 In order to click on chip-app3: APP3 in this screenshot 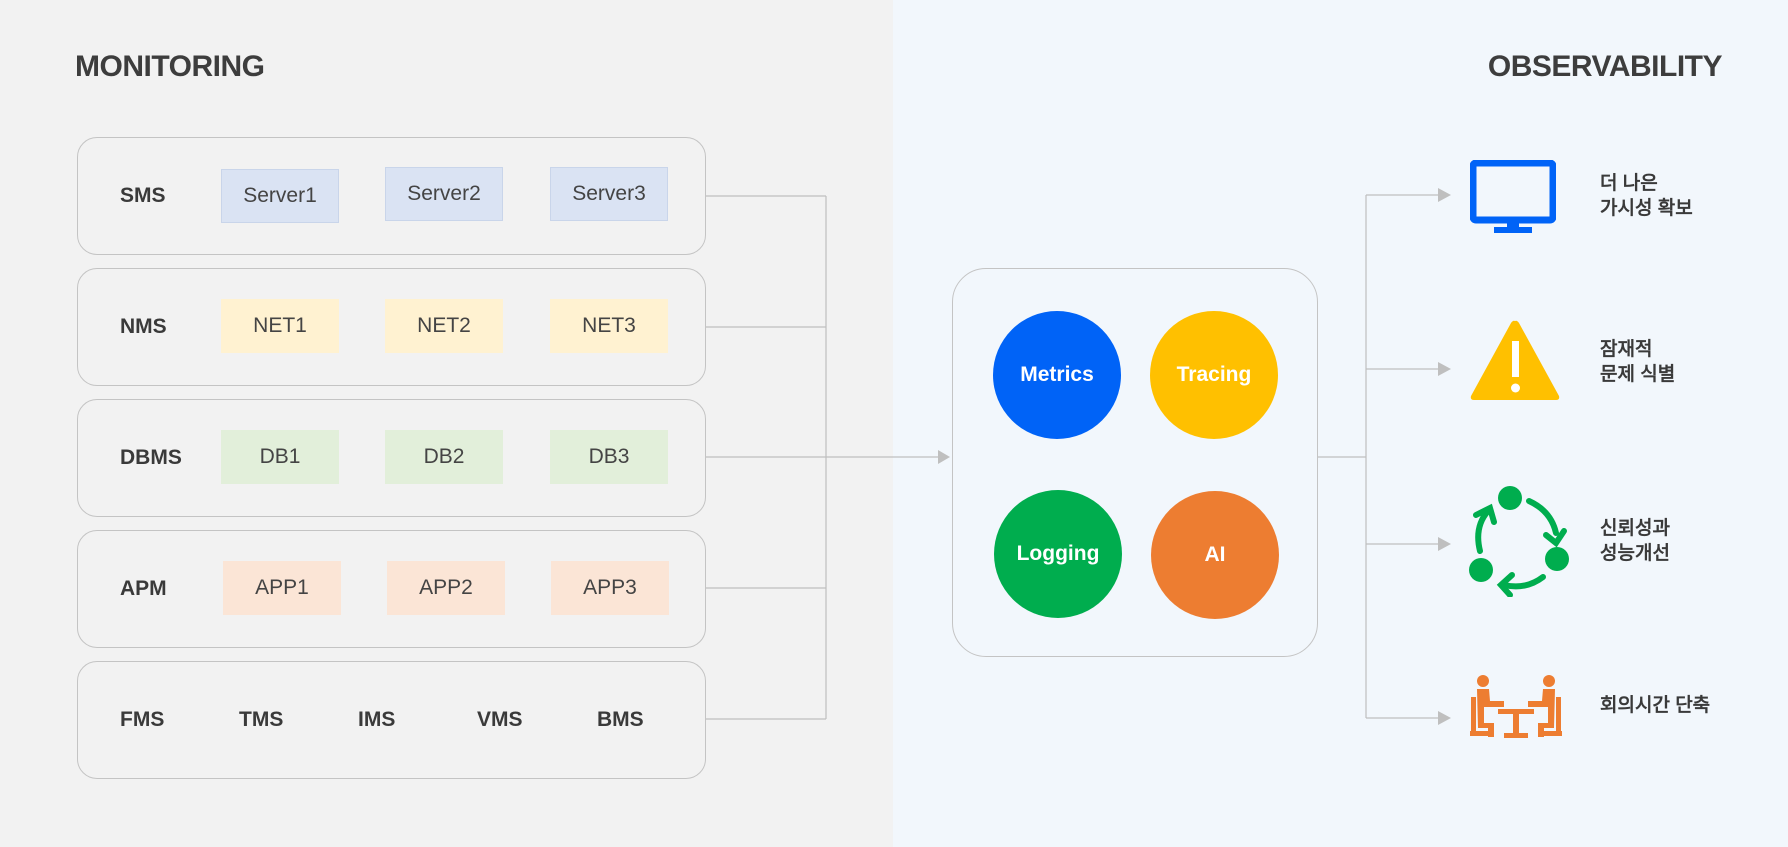, I will do `click(610, 588)`.